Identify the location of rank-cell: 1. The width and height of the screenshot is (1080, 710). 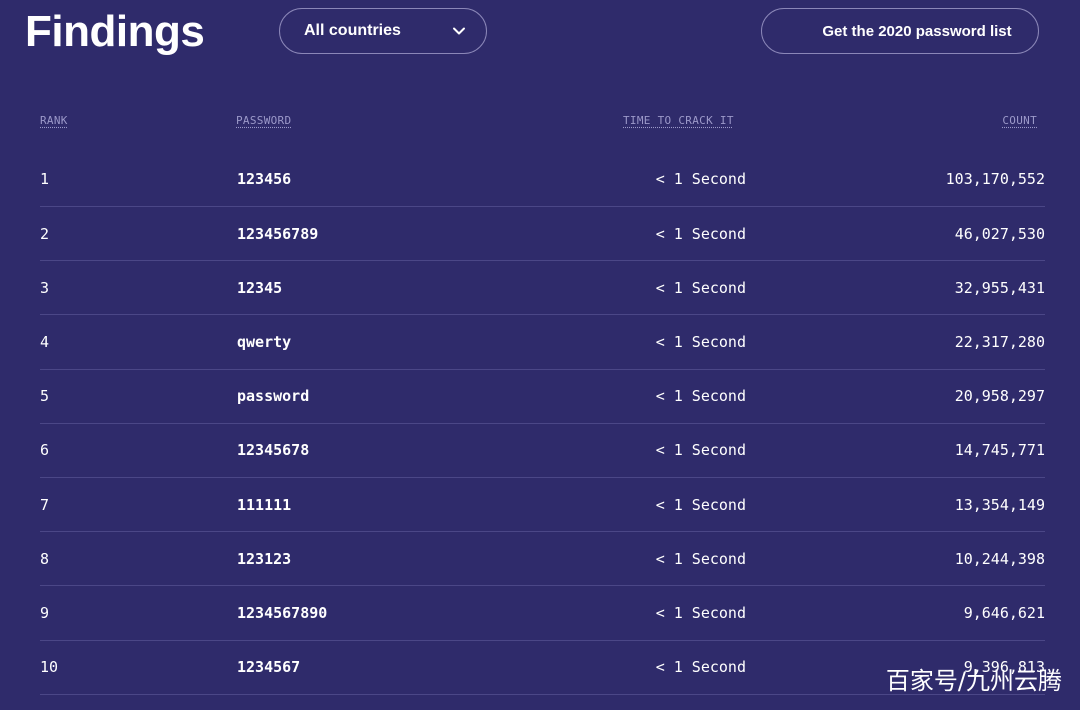
(45, 179).